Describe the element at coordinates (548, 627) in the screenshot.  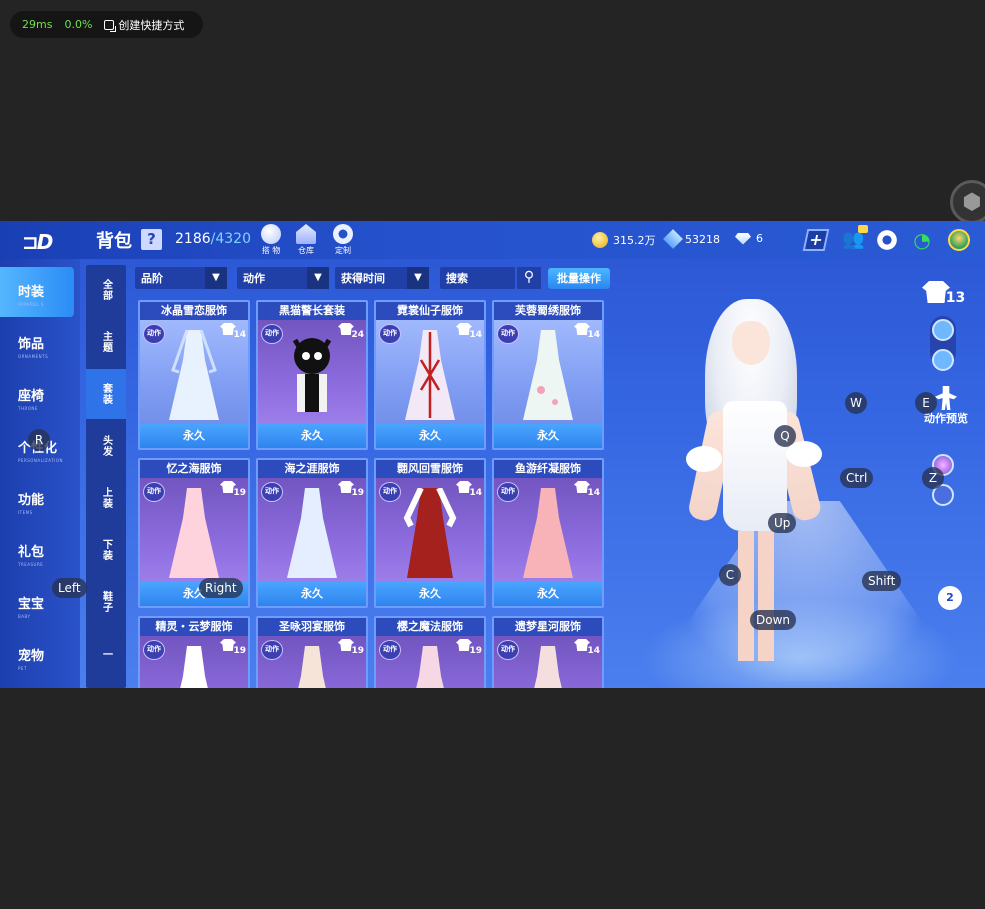
I see `item-name: 遗梦星河服饰` at that location.